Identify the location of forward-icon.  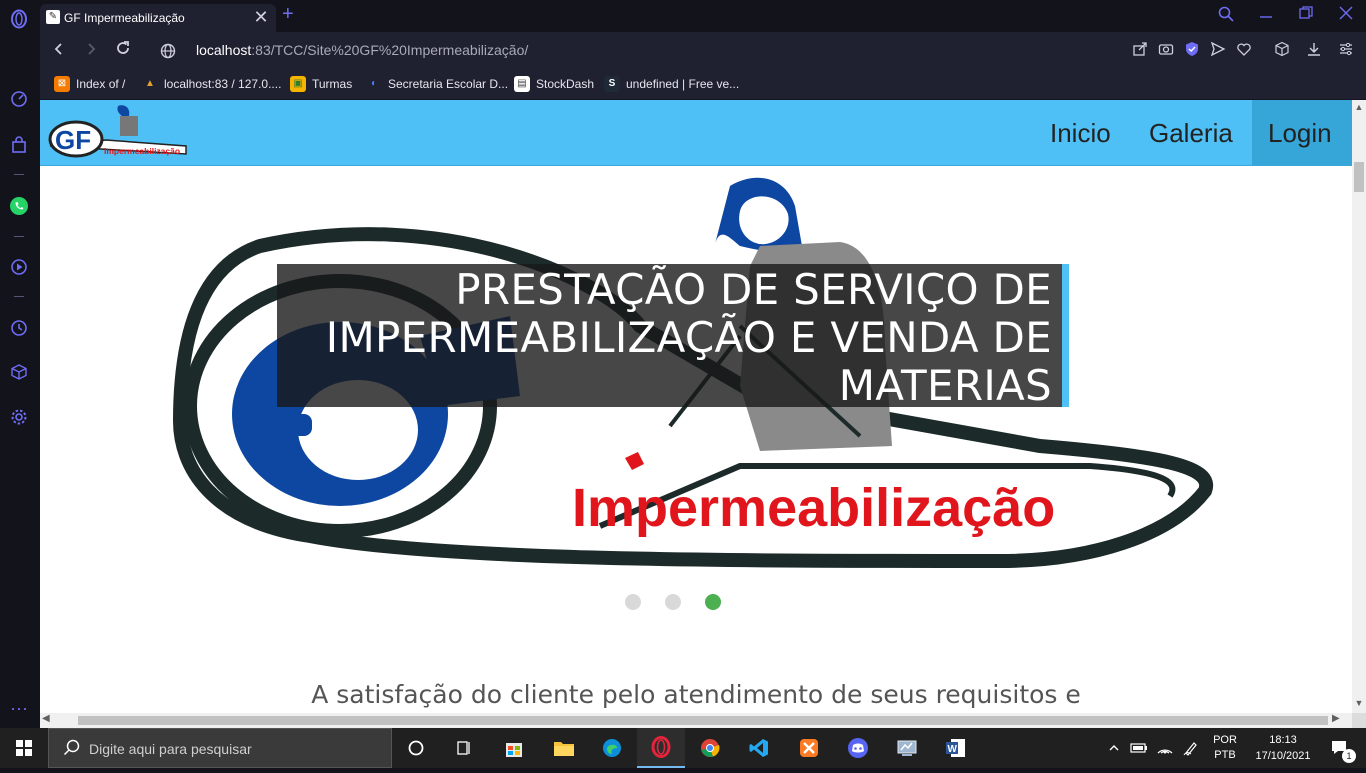
(91, 51).